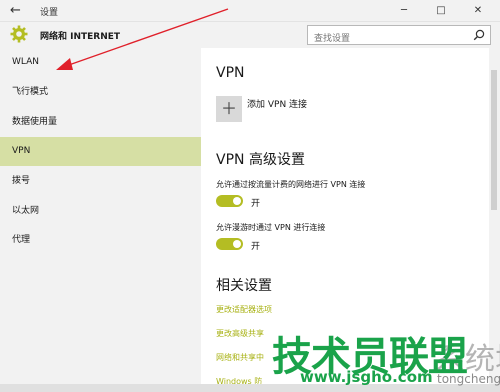 The image size is (500, 392). What do you see at coordinates (404, 11) in the screenshot?
I see `minimize-button: ─` at bounding box center [404, 11].